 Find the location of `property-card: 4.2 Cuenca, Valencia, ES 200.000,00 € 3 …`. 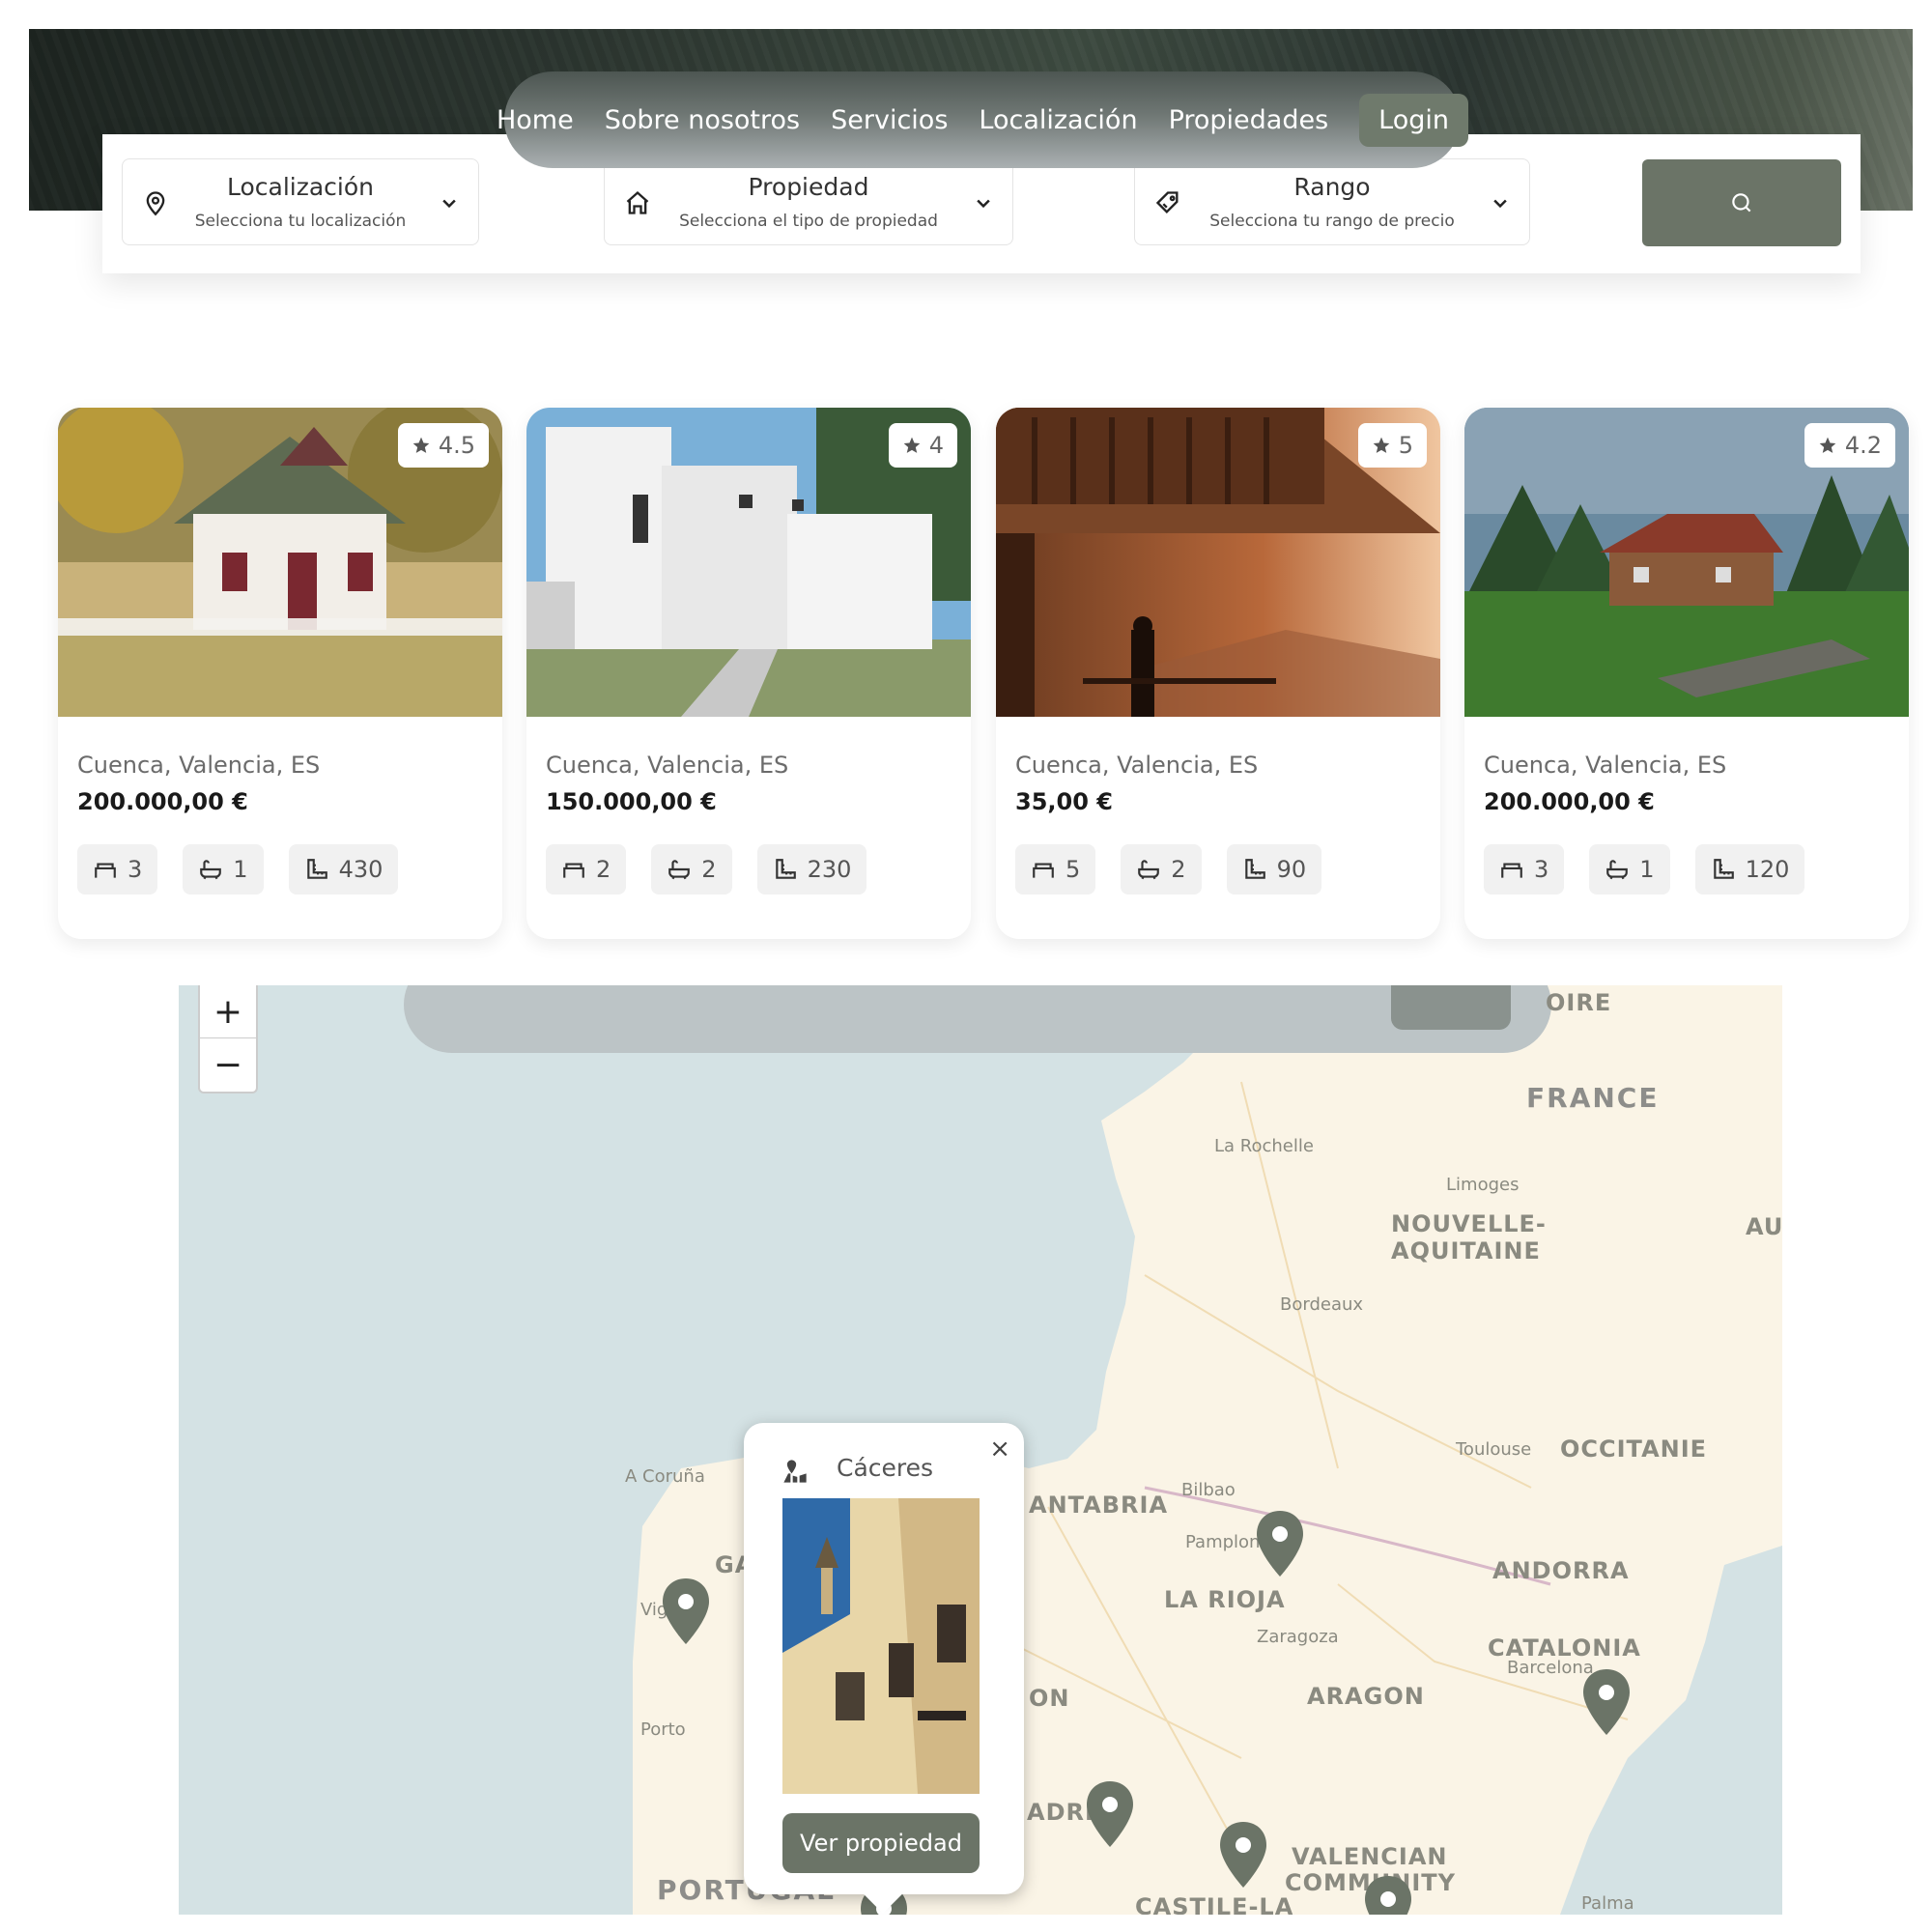

property-card: 4.2 Cuenca, Valencia, ES 200.000,00 € 3 … is located at coordinates (1686, 673).